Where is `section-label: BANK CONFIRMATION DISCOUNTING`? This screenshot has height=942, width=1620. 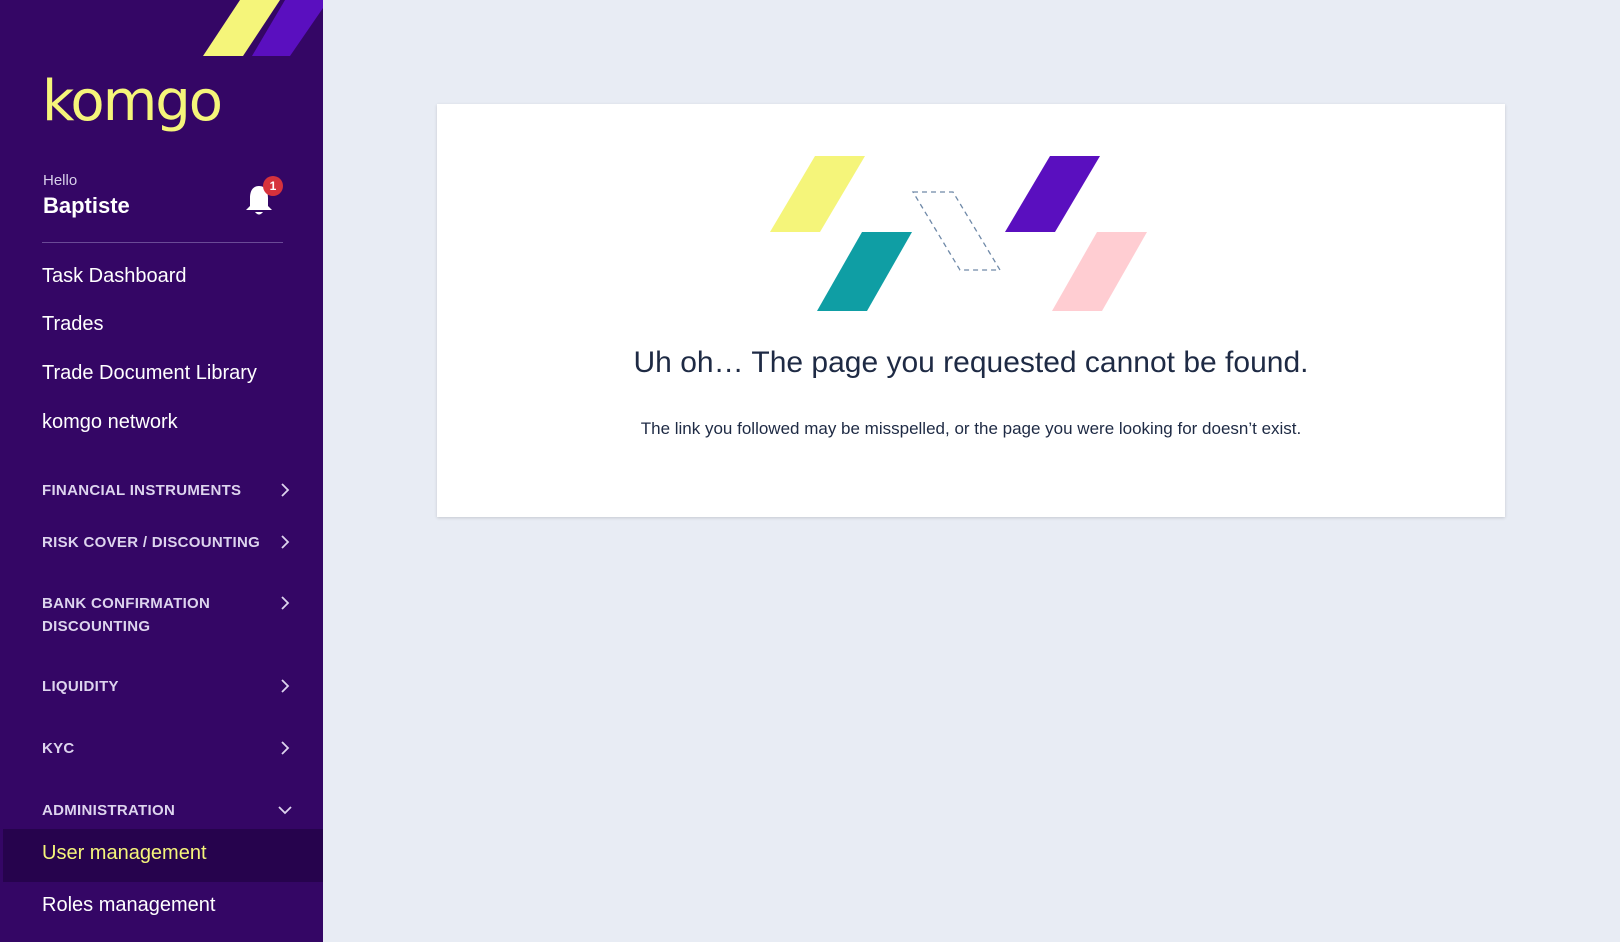
section-label: BANK CONFIRMATION DISCOUNTING is located at coordinates (126, 615).